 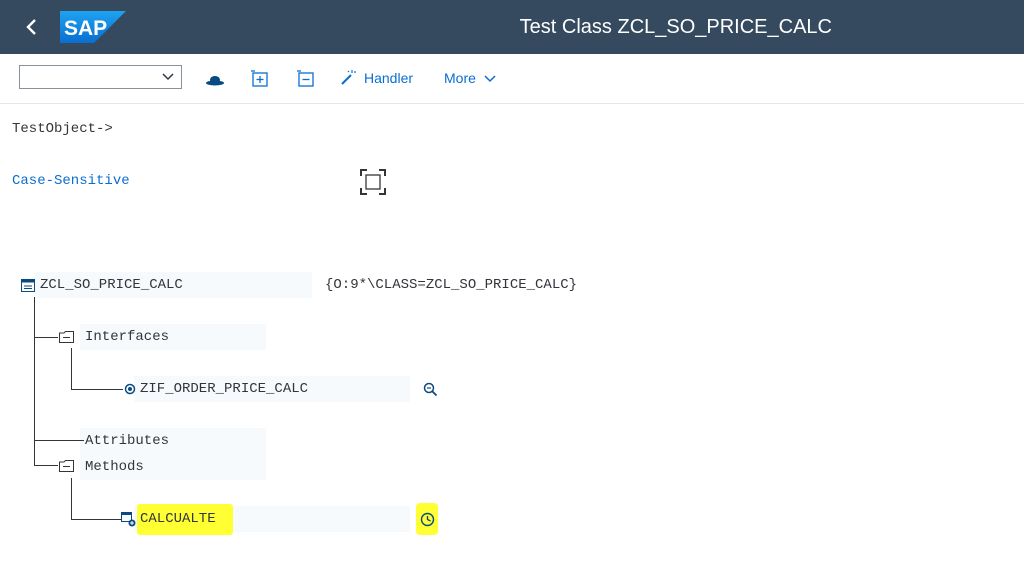 What do you see at coordinates (348, 77) in the screenshot?
I see `magic-wand-icon` at bounding box center [348, 77].